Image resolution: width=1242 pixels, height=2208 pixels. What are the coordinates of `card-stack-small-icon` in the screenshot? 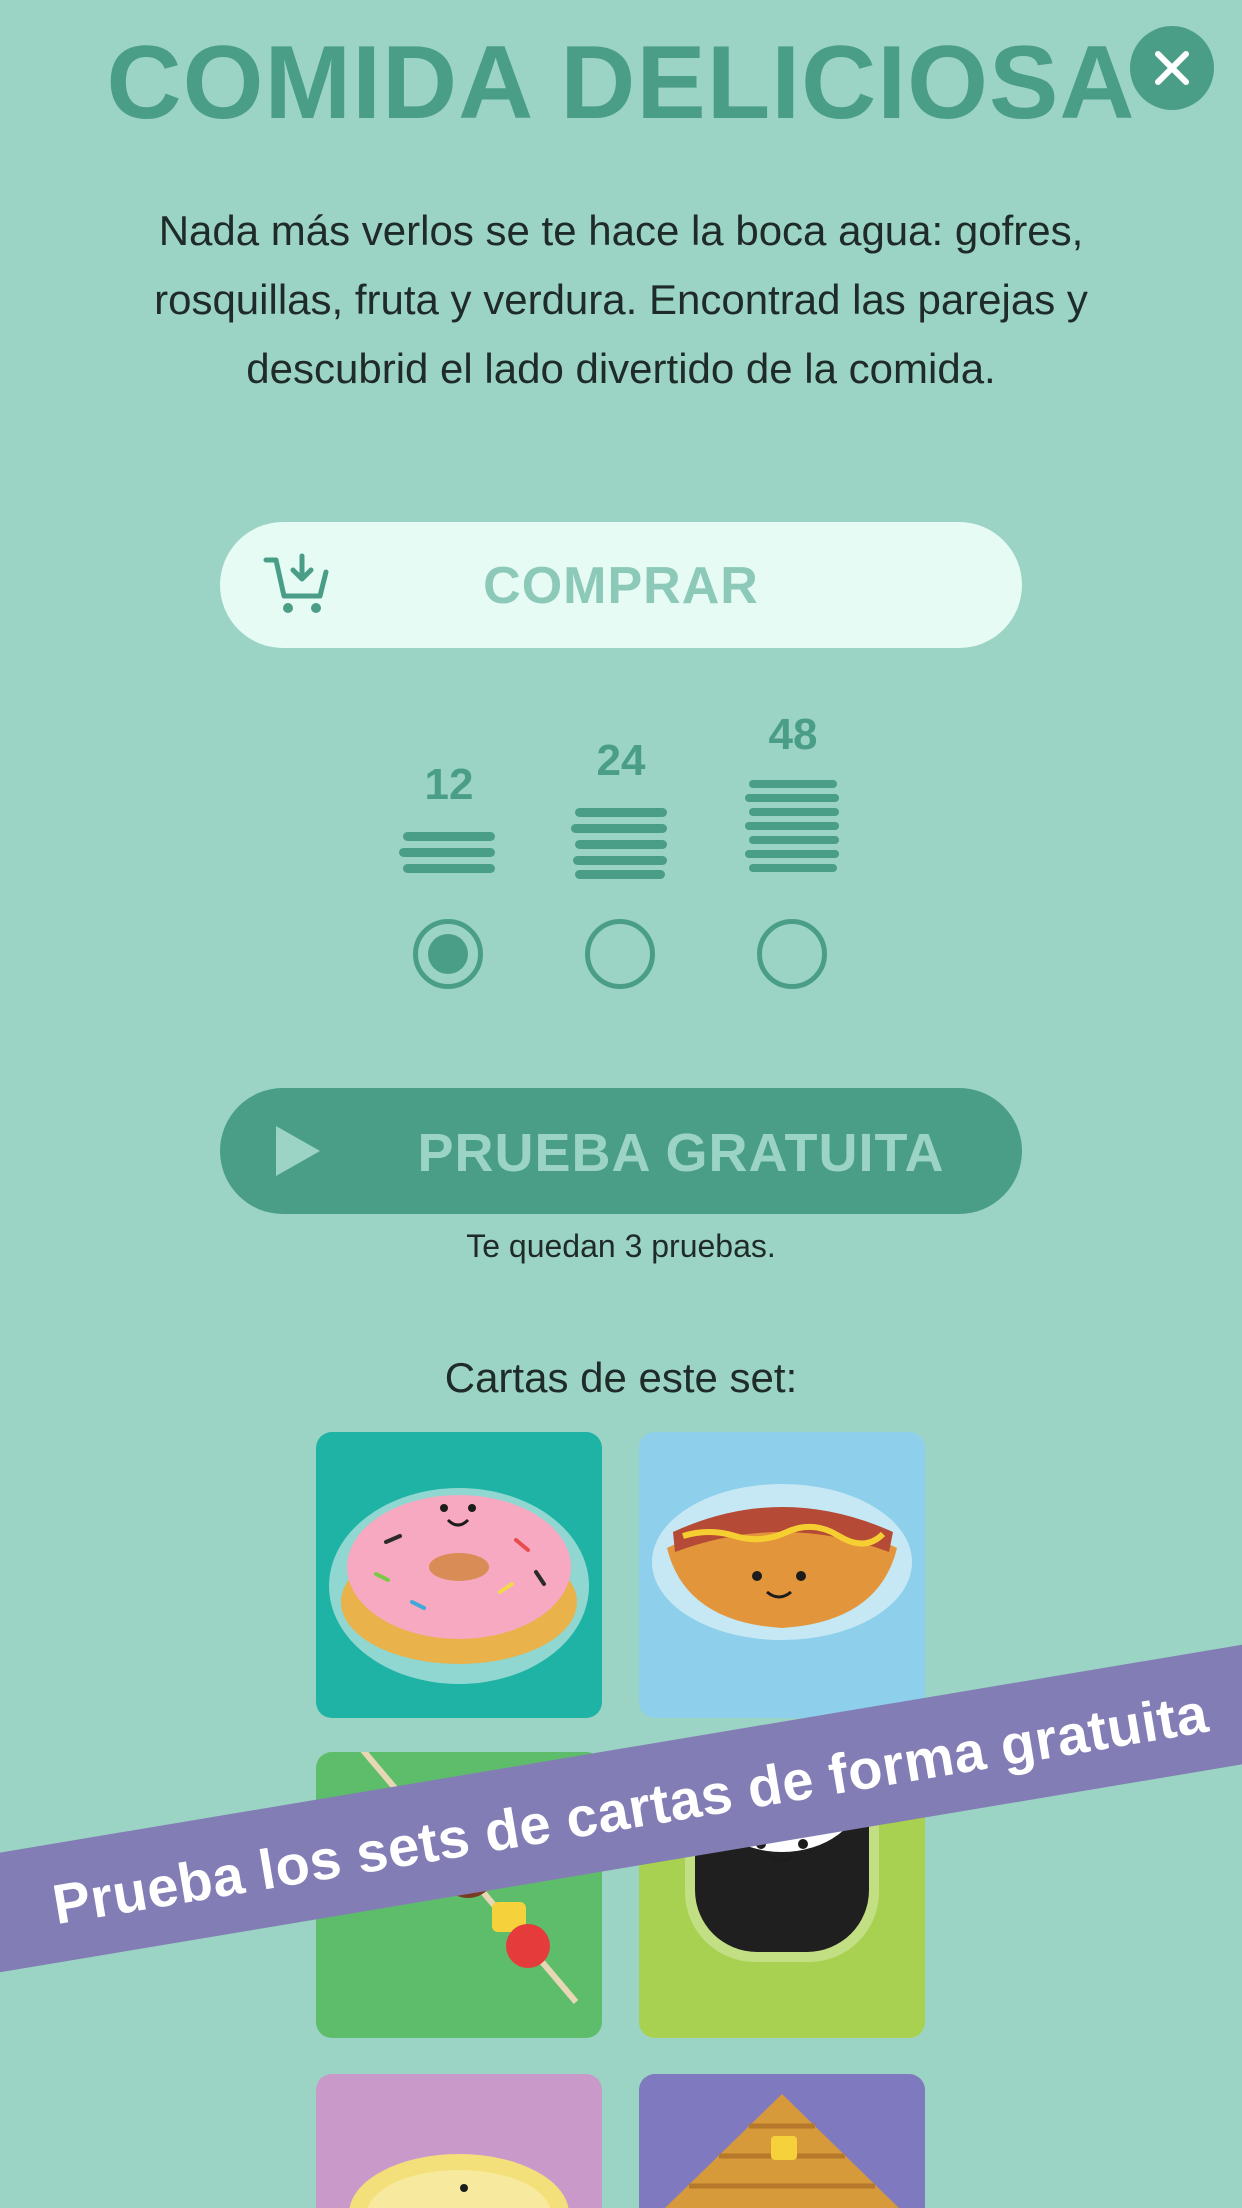 It's located at (449, 853).